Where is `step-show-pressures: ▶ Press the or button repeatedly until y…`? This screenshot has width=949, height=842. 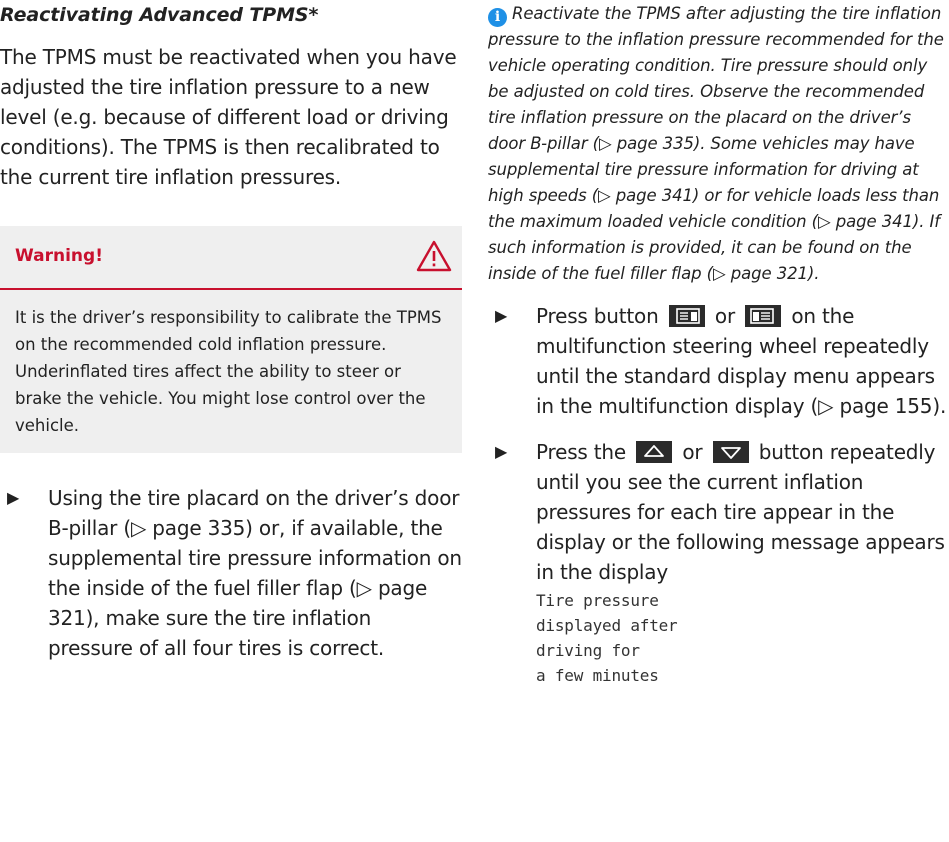 step-show-pressures: ▶ Press the or button repeatedly until y… is located at coordinates (718, 562).